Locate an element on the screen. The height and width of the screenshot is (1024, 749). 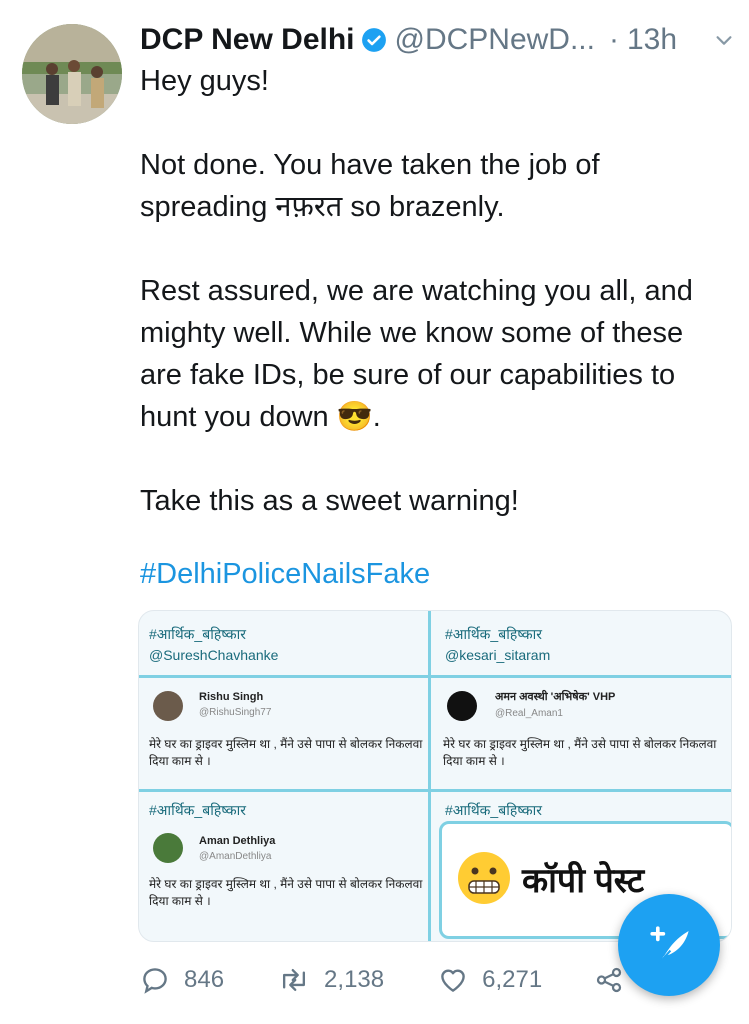
compose-tweet-button is located at coordinates (669, 945).